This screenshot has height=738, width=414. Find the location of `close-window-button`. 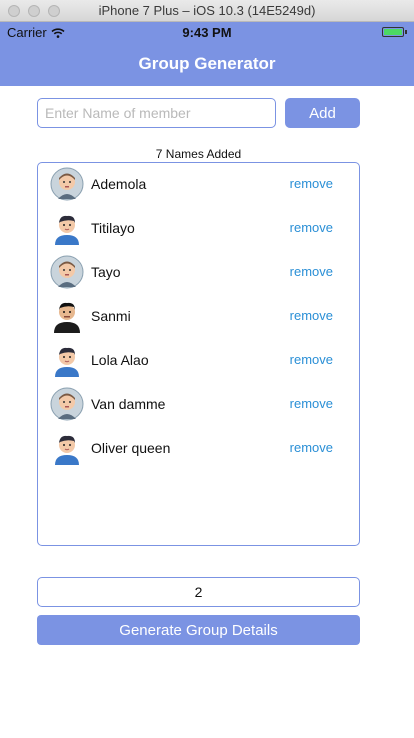

close-window-button is located at coordinates (14, 11).